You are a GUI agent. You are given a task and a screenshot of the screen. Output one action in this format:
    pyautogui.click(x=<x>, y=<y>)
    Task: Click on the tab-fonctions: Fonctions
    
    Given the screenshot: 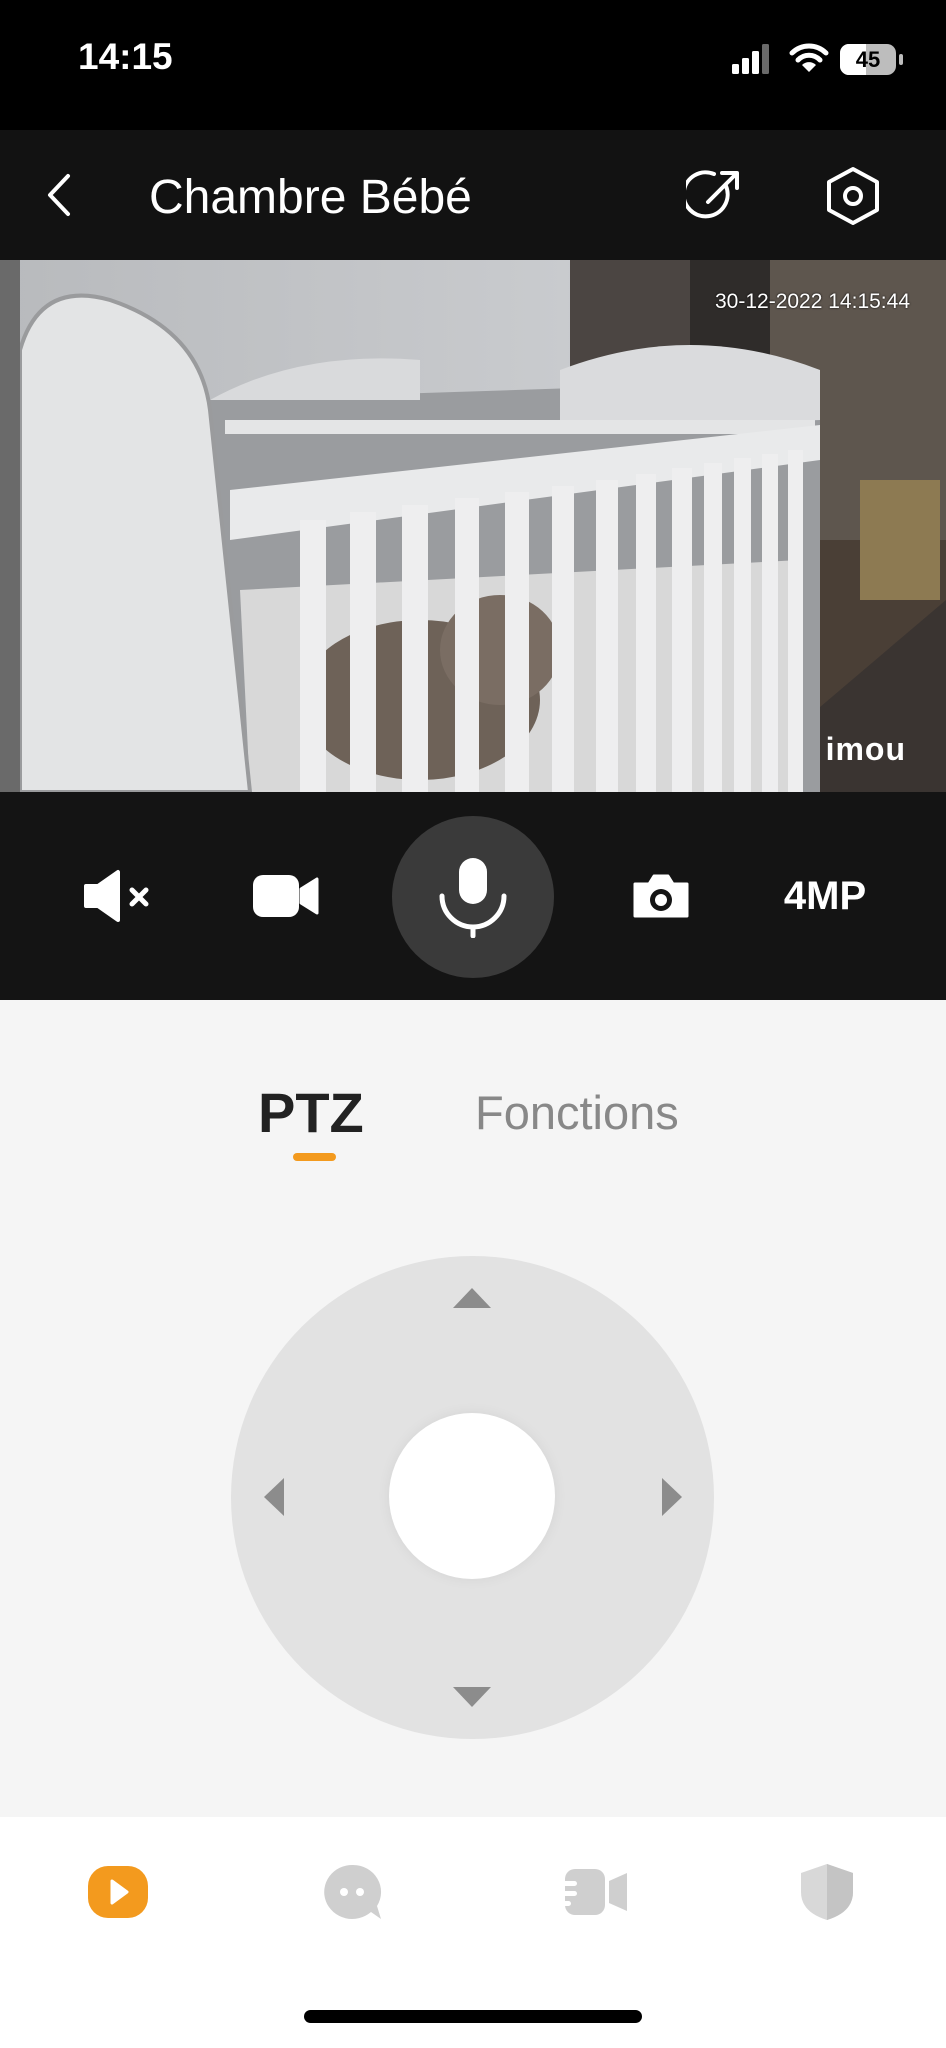 What is the action you would take?
    pyautogui.click(x=577, y=1112)
    